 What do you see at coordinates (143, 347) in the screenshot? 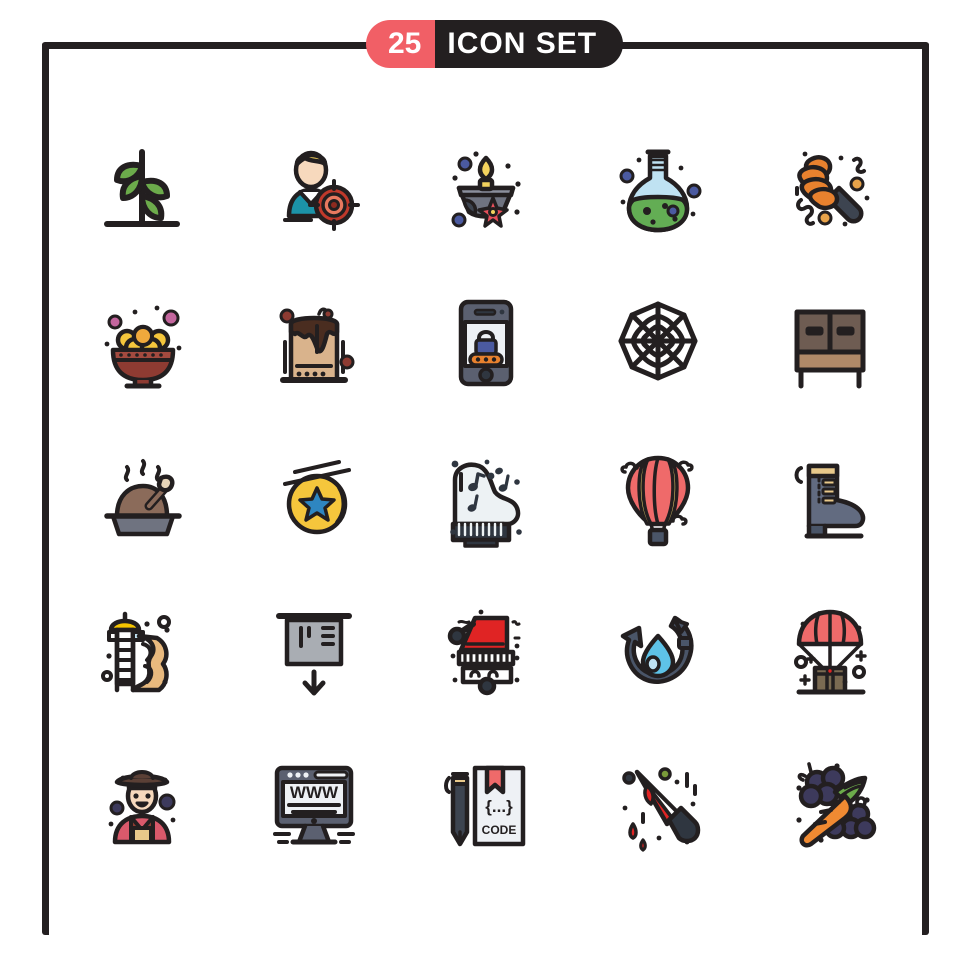
I see `sweets-bowl-icon` at bounding box center [143, 347].